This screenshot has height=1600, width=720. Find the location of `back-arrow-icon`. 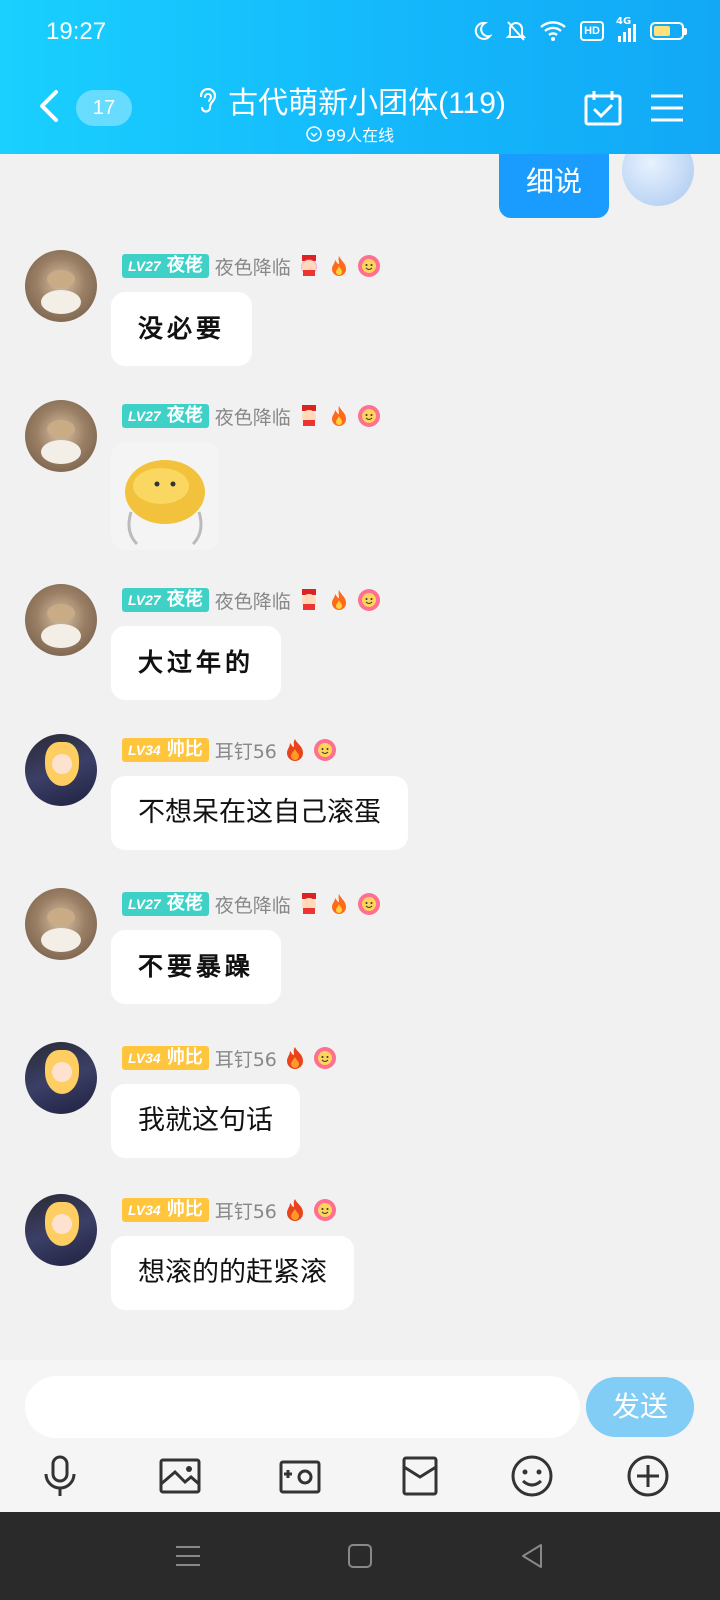

back-arrow-icon is located at coordinates (49, 106).